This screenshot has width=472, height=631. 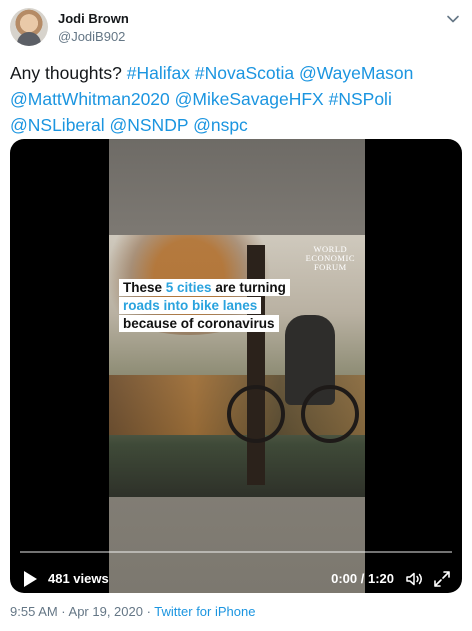 I want to click on video-controls: 481 views 0:00 / 1:20, so click(x=236, y=568).